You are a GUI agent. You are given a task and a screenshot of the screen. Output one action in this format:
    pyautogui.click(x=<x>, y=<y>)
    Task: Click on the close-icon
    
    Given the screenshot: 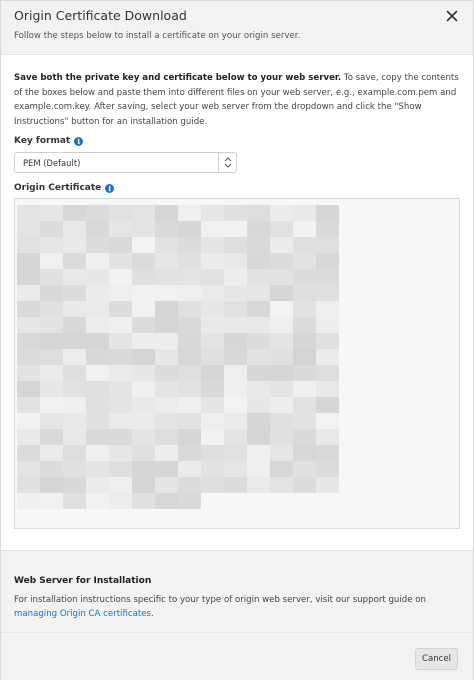 What is the action you would take?
    pyautogui.click(x=452, y=16)
    